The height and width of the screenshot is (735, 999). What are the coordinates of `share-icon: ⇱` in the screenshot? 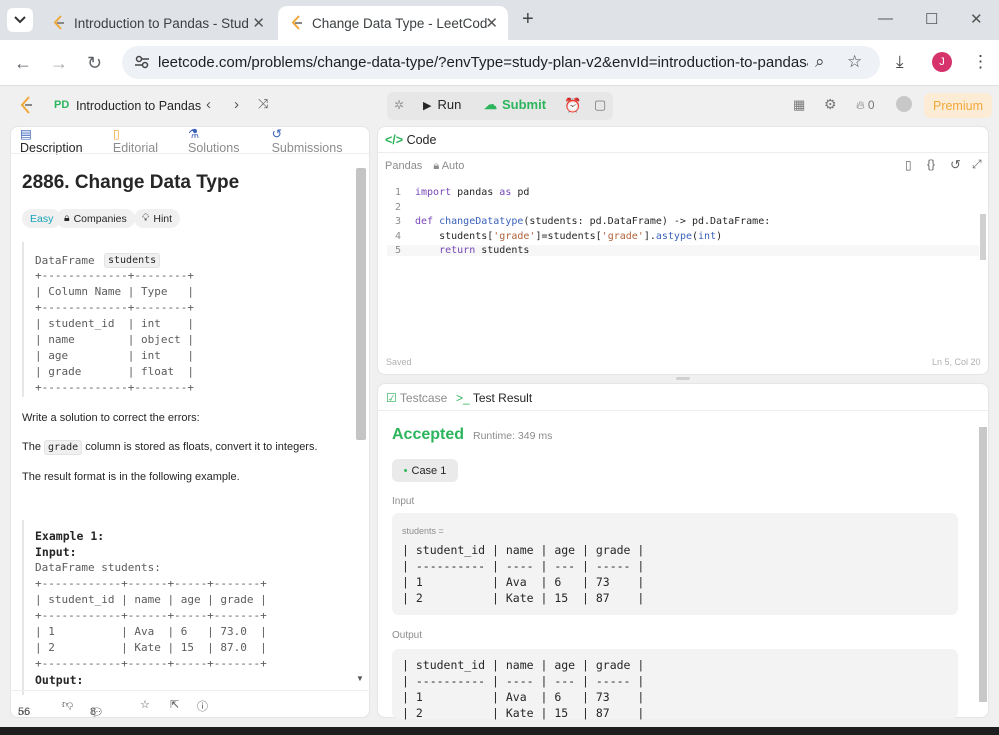 It's located at (174, 704).